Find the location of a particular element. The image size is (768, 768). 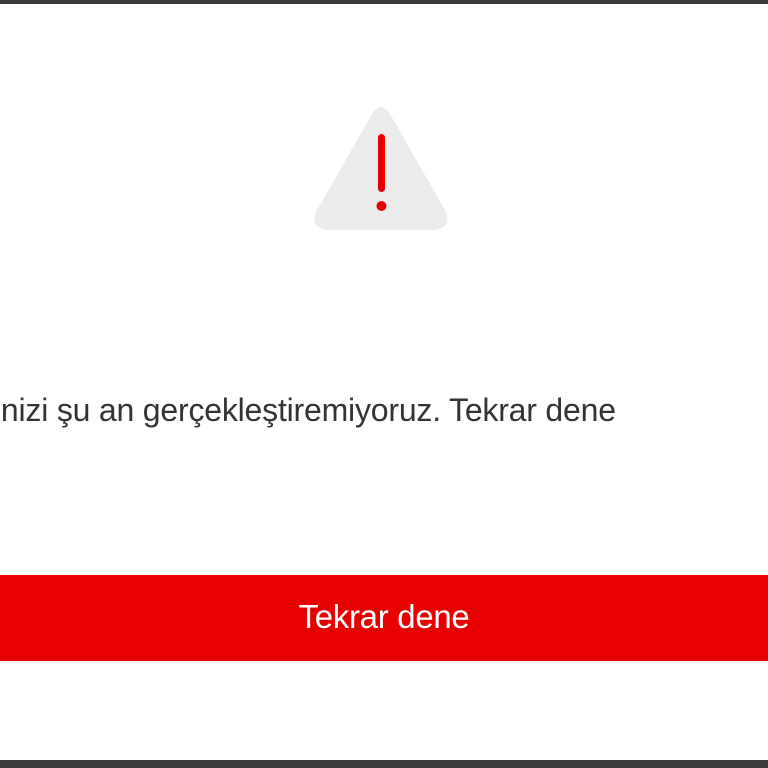

window-top-border is located at coordinates (384, 2).